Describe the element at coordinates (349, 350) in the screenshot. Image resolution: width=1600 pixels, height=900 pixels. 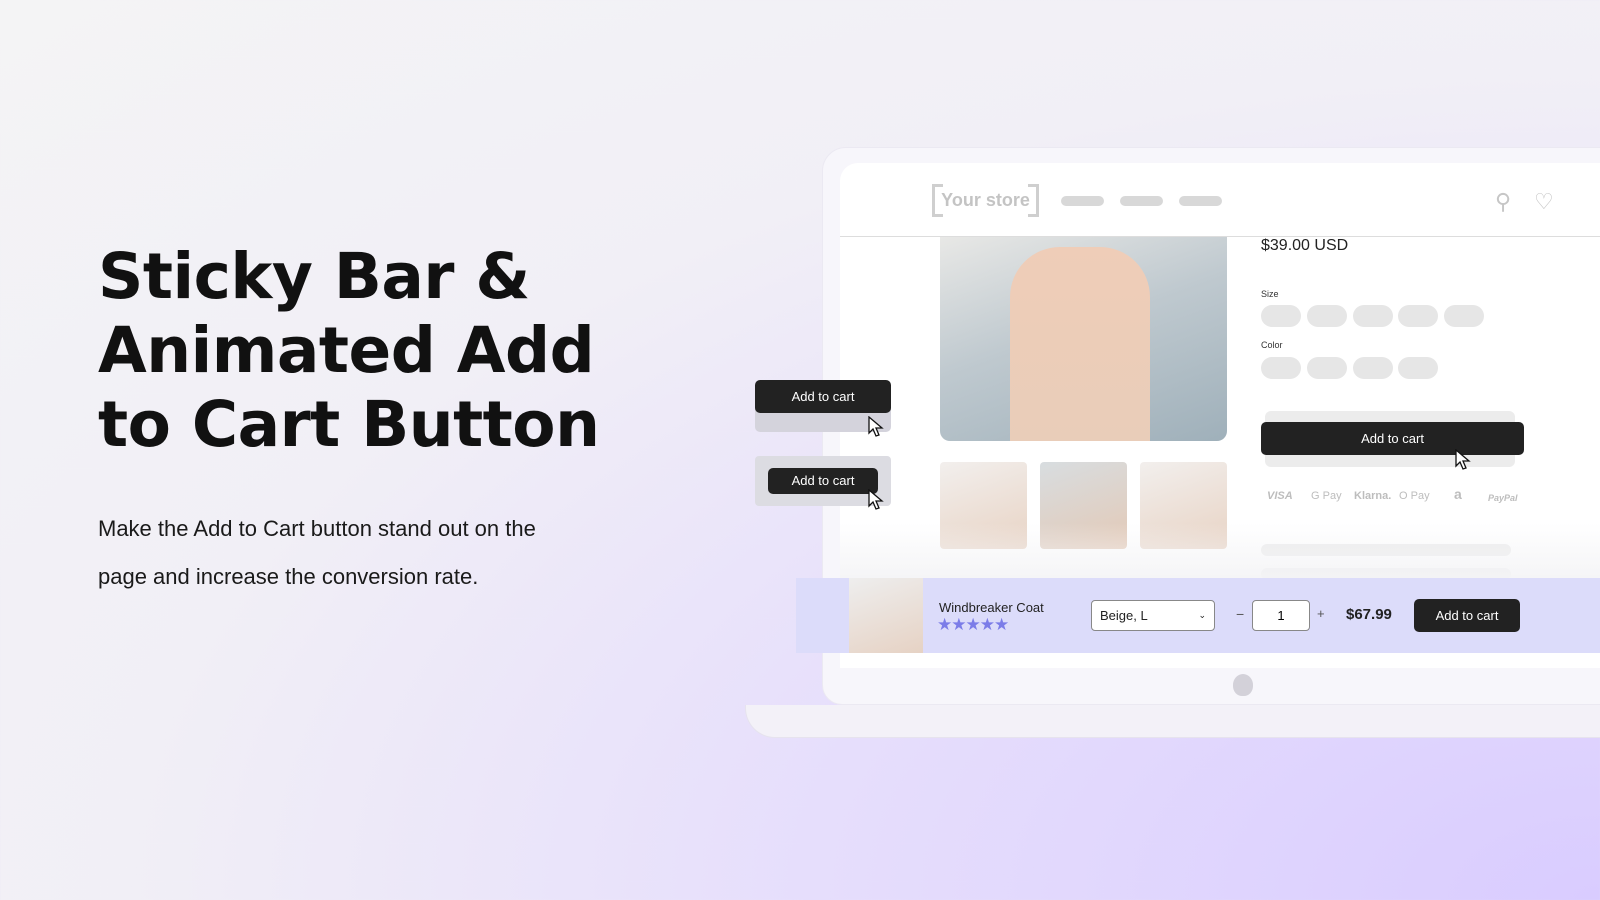
I see `hero-title: Sticky Bar & Animated Add to Cart Button` at that location.